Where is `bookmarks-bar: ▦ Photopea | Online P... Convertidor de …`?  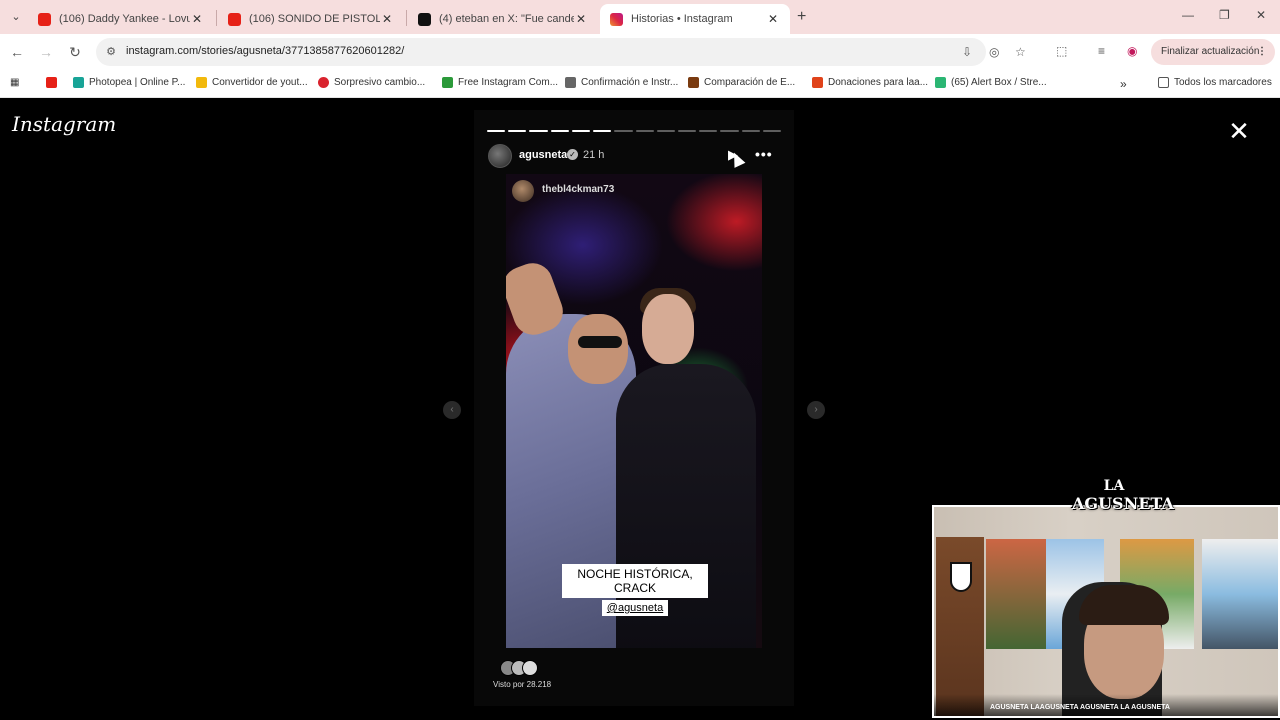 bookmarks-bar: ▦ Photopea | Online P... Convertidor de … is located at coordinates (640, 84).